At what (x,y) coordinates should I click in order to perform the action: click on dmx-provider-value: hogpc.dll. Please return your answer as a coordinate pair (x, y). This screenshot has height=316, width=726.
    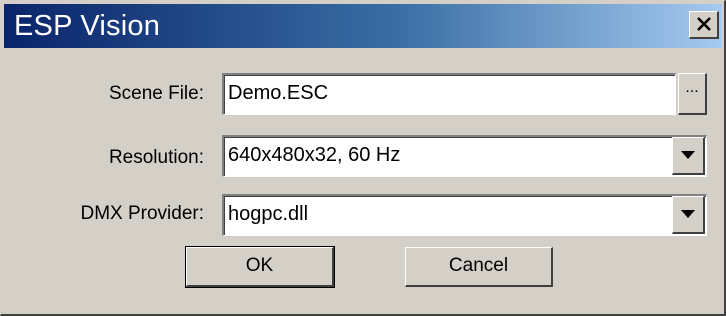
    Looking at the image, I should click on (268, 214).